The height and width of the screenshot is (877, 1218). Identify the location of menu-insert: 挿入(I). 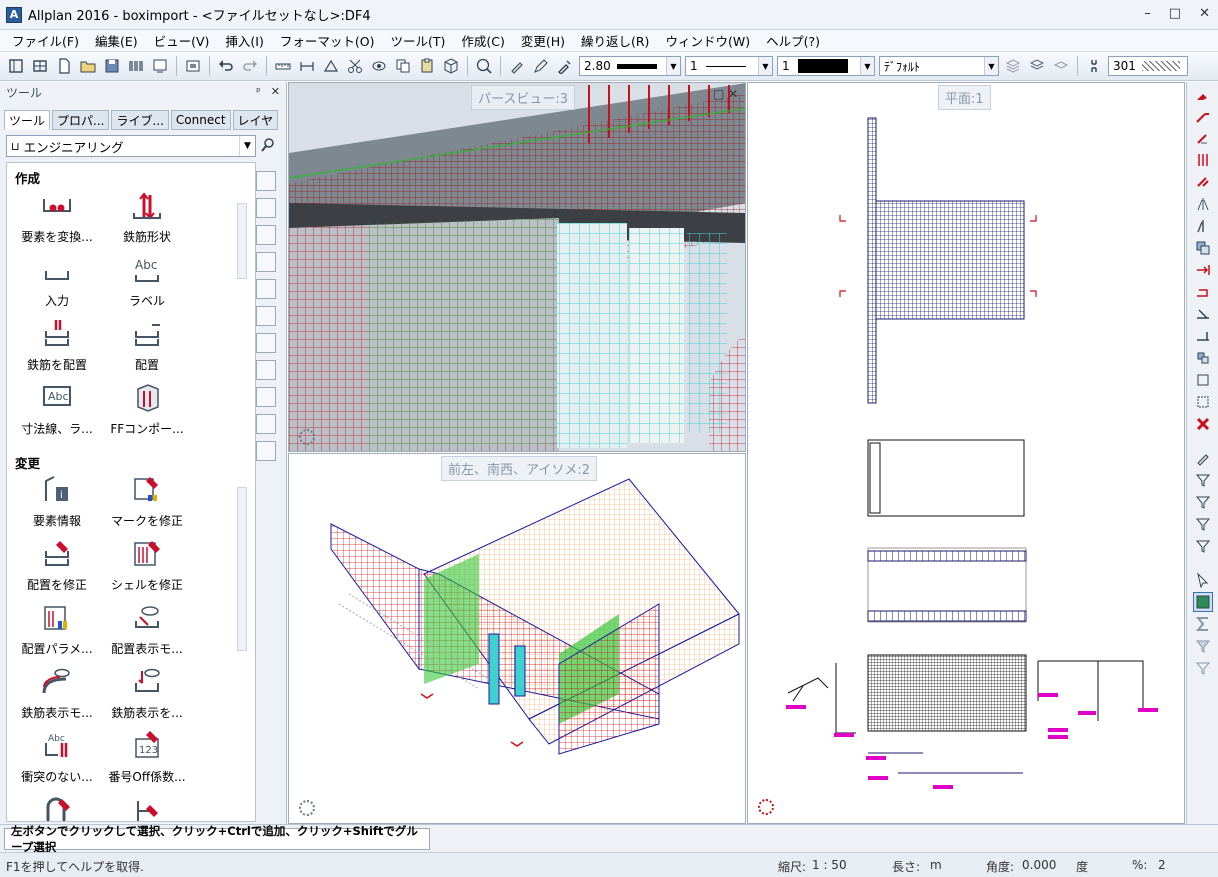
(244, 40).